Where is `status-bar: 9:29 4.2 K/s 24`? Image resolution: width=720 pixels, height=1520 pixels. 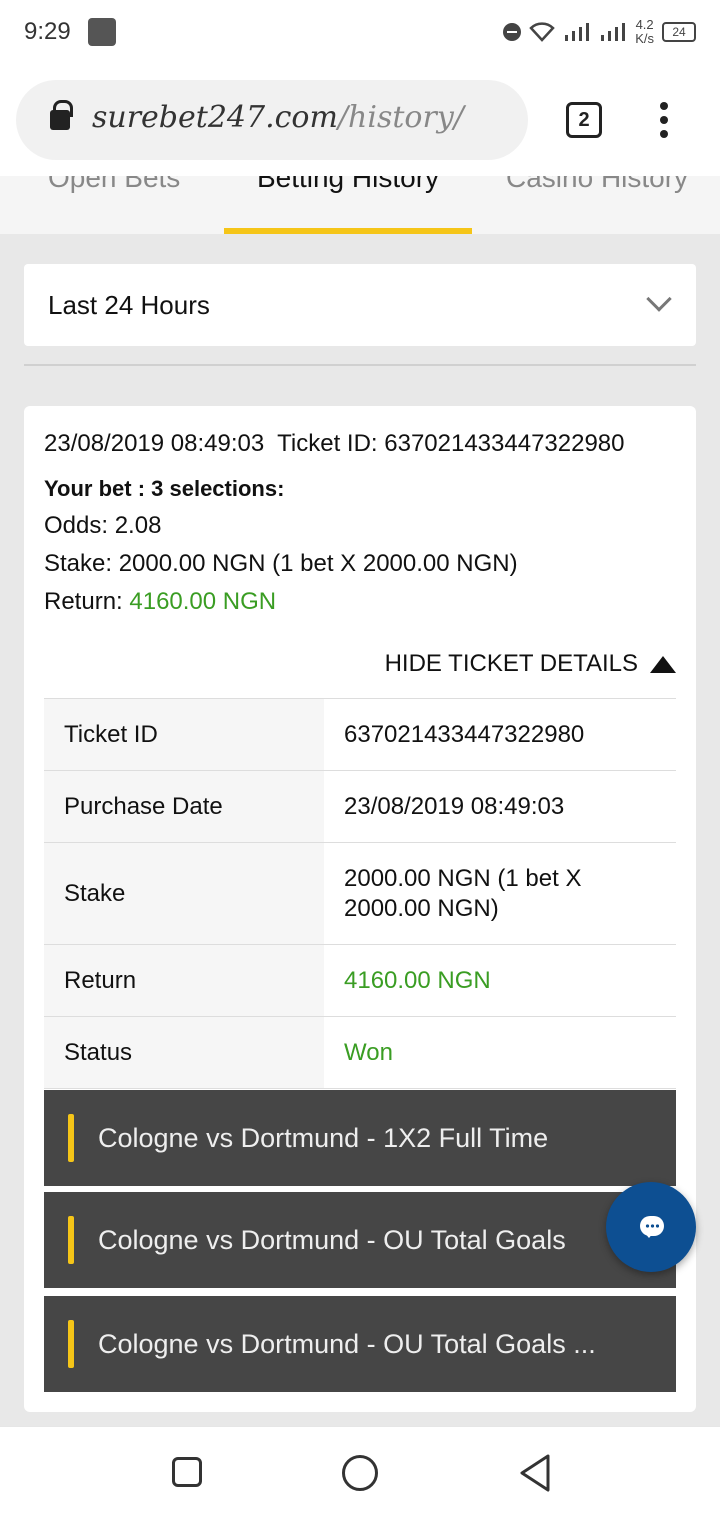 status-bar: 9:29 4.2 K/s 24 is located at coordinates (360, 32).